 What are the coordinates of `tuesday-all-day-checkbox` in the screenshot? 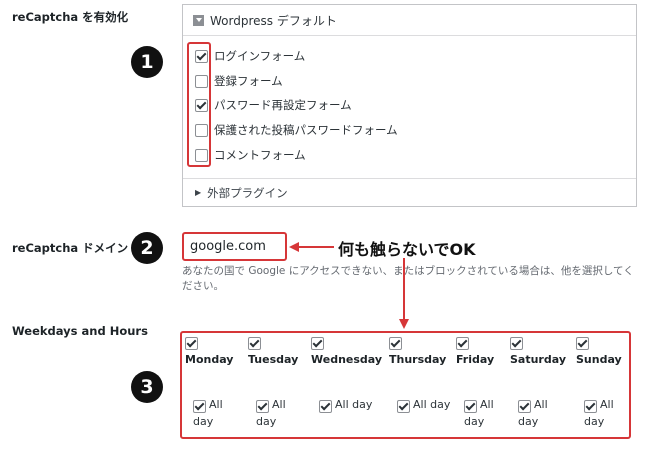 It's located at (262, 406).